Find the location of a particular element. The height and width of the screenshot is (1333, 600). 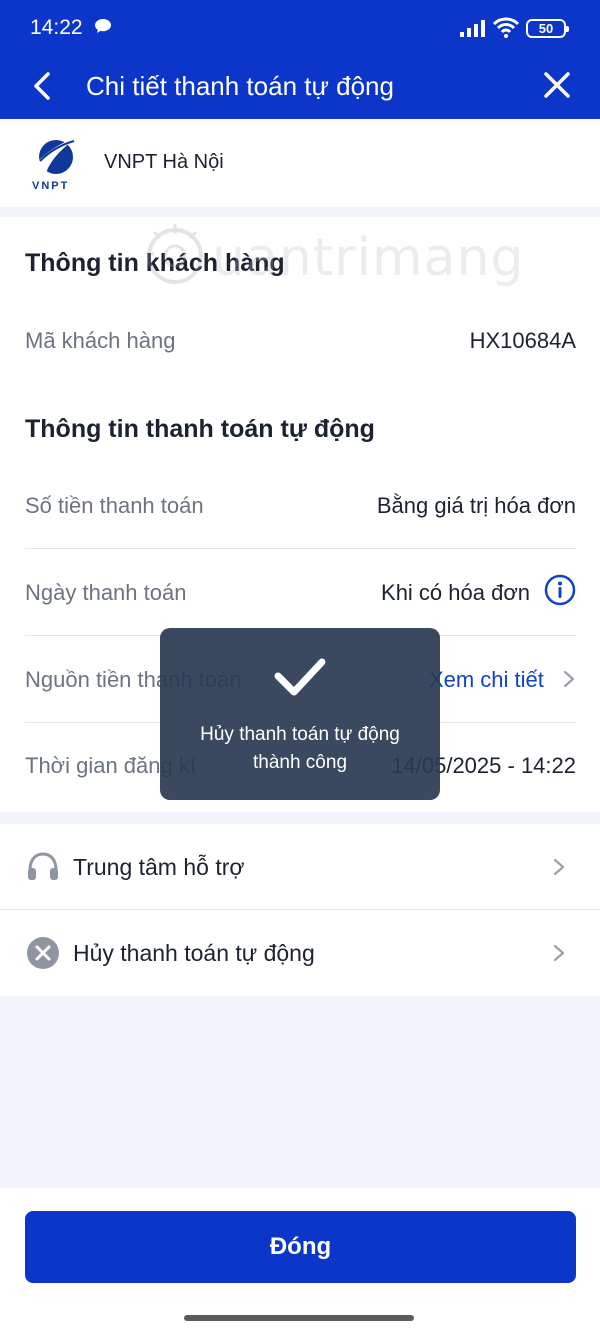

vnpt-logo: VNPT is located at coordinates (56, 164).